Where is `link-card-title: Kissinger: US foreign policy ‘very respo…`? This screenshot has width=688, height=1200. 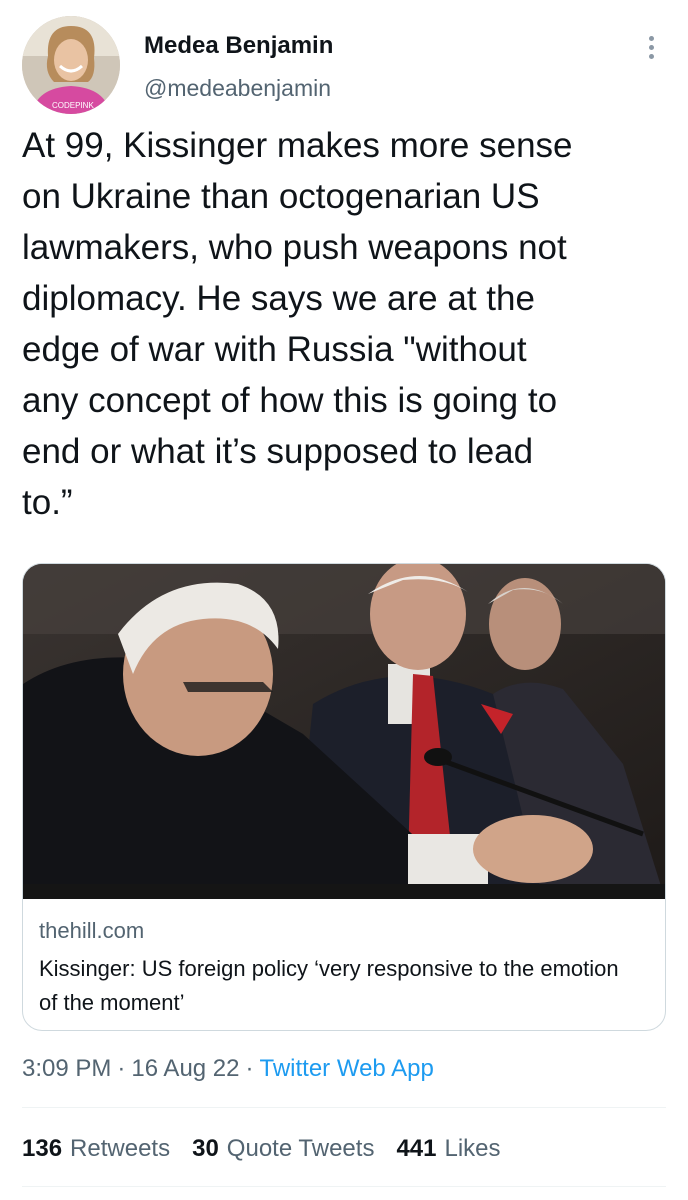
link-card-title: Kissinger: US foreign policy ‘very respo… is located at coordinates (329, 985).